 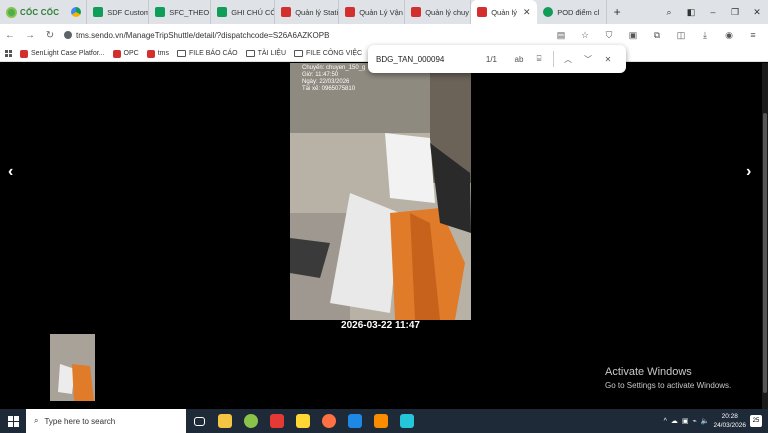 I want to click on extension-red-icon: ▣, so click(x=633, y=35).